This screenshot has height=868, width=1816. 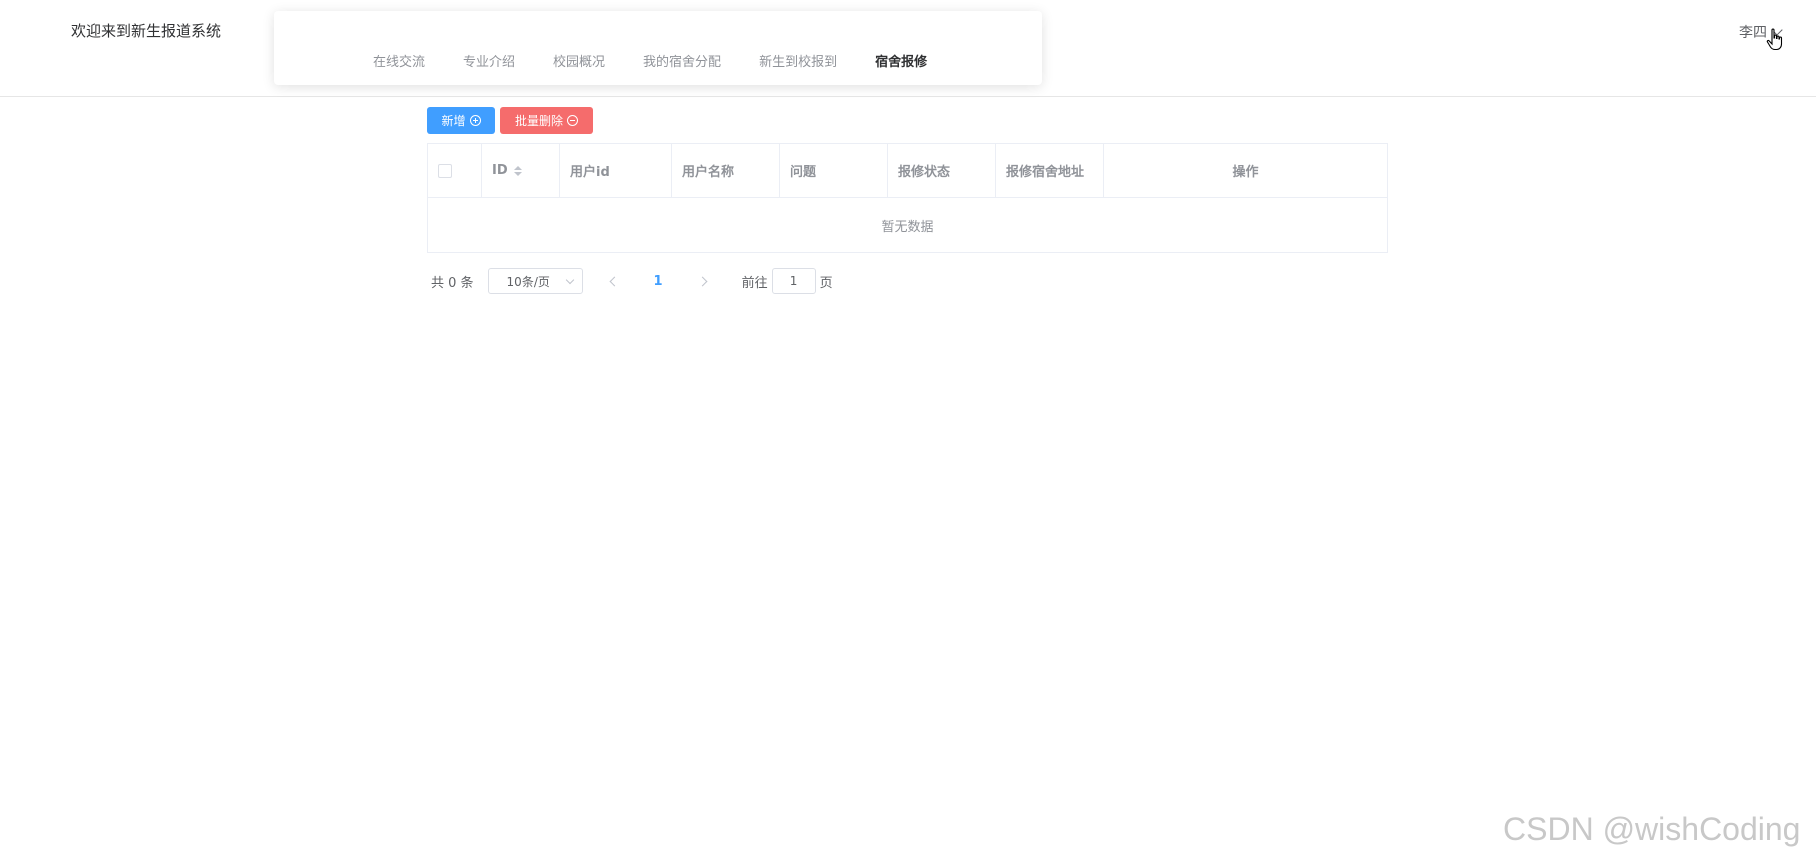 What do you see at coordinates (754, 283) in the screenshot?
I see `goto-label: 前往` at bounding box center [754, 283].